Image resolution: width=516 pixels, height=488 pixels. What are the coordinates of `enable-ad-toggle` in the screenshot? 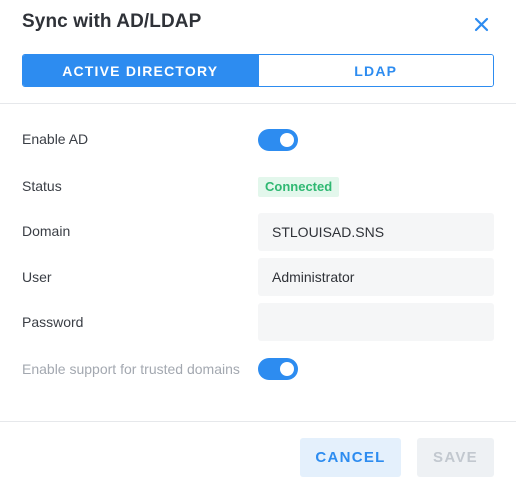 It's located at (278, 140).